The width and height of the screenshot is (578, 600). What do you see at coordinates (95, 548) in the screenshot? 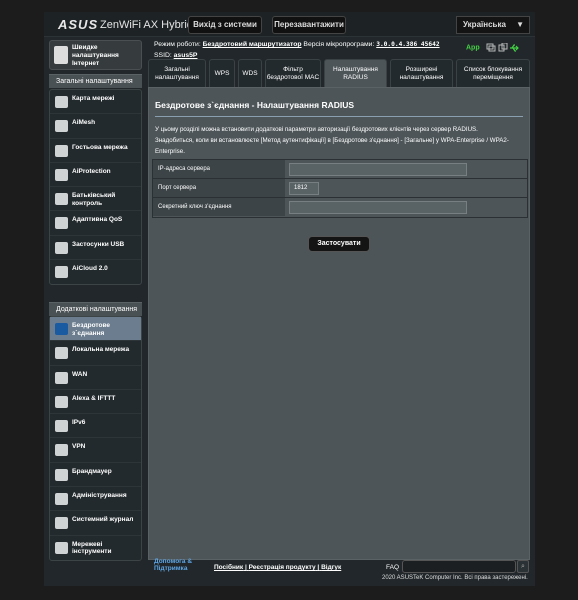
I see `sidebar-item-network-tools: Мережеві інструменти` at bounding box center [95, 548].